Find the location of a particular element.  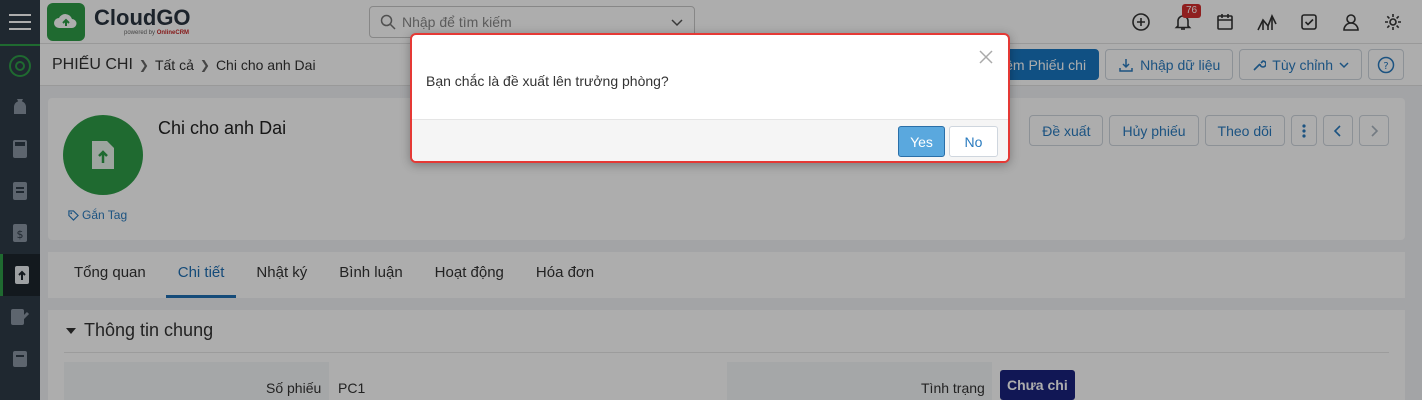

dialog-footer: Yes No is located at coordinates (710, 140).